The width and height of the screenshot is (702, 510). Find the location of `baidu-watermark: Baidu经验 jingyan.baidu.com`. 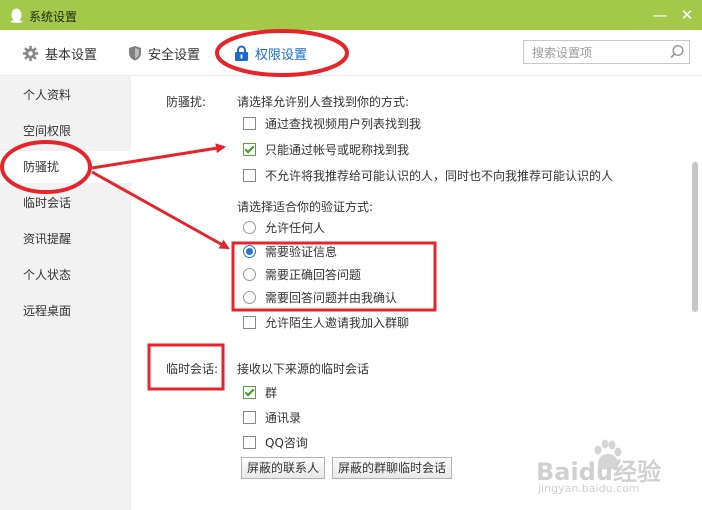

baidu-watermark: Baidu经验 jingyan.baidu.com is located at coordinates (611, 468).